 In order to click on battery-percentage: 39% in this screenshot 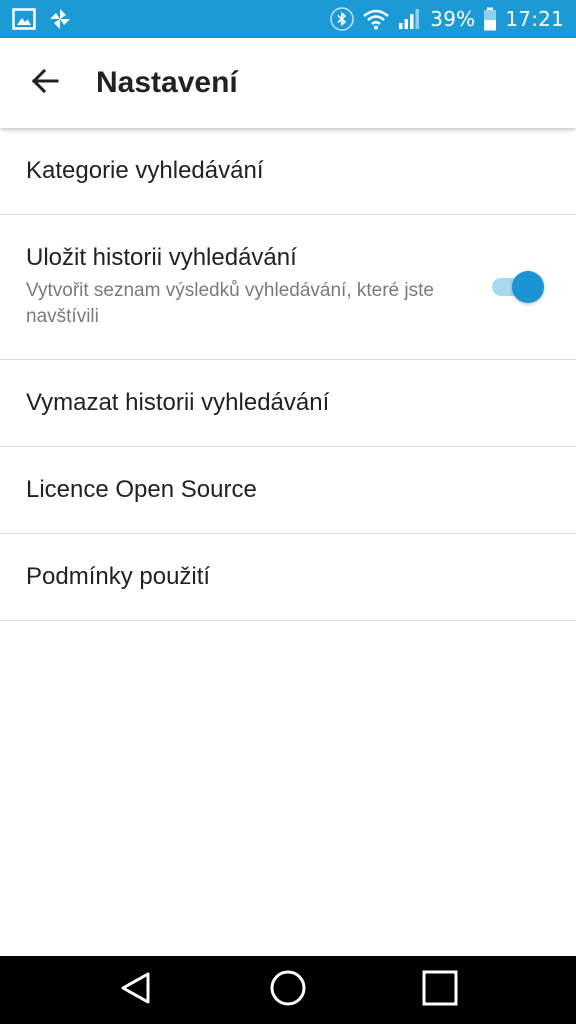, I will do `click(453, 19)`.